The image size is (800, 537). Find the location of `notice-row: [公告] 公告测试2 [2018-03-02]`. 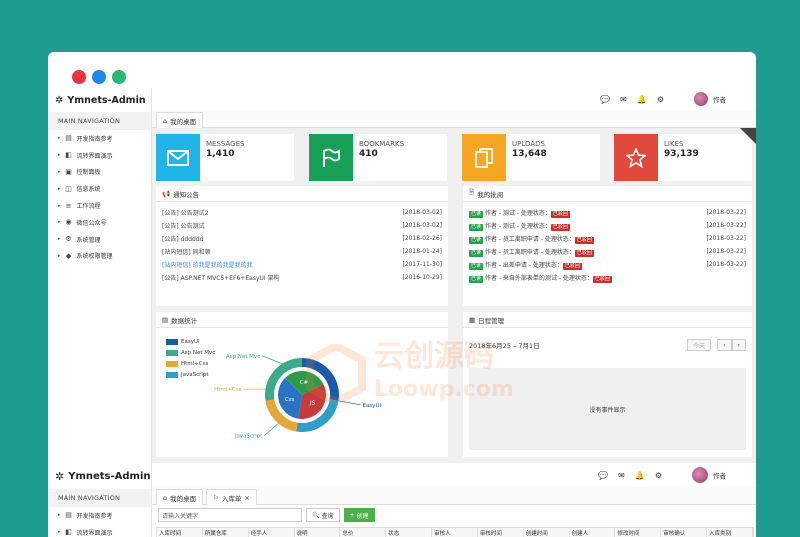

notice-row: [公告] 公告测试2 [2018-03-02] is located at coordinates (302, 212).